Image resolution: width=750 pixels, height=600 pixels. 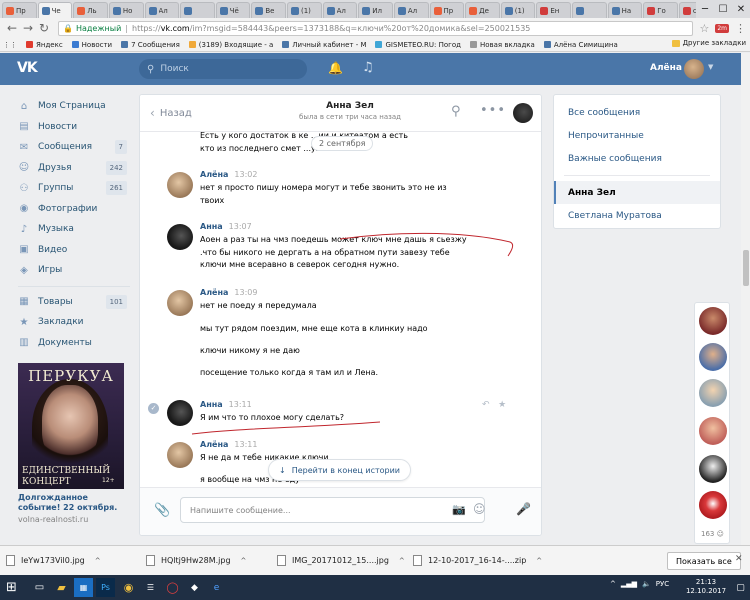 I want to click on browser-tab, so click(x=589, y=10).